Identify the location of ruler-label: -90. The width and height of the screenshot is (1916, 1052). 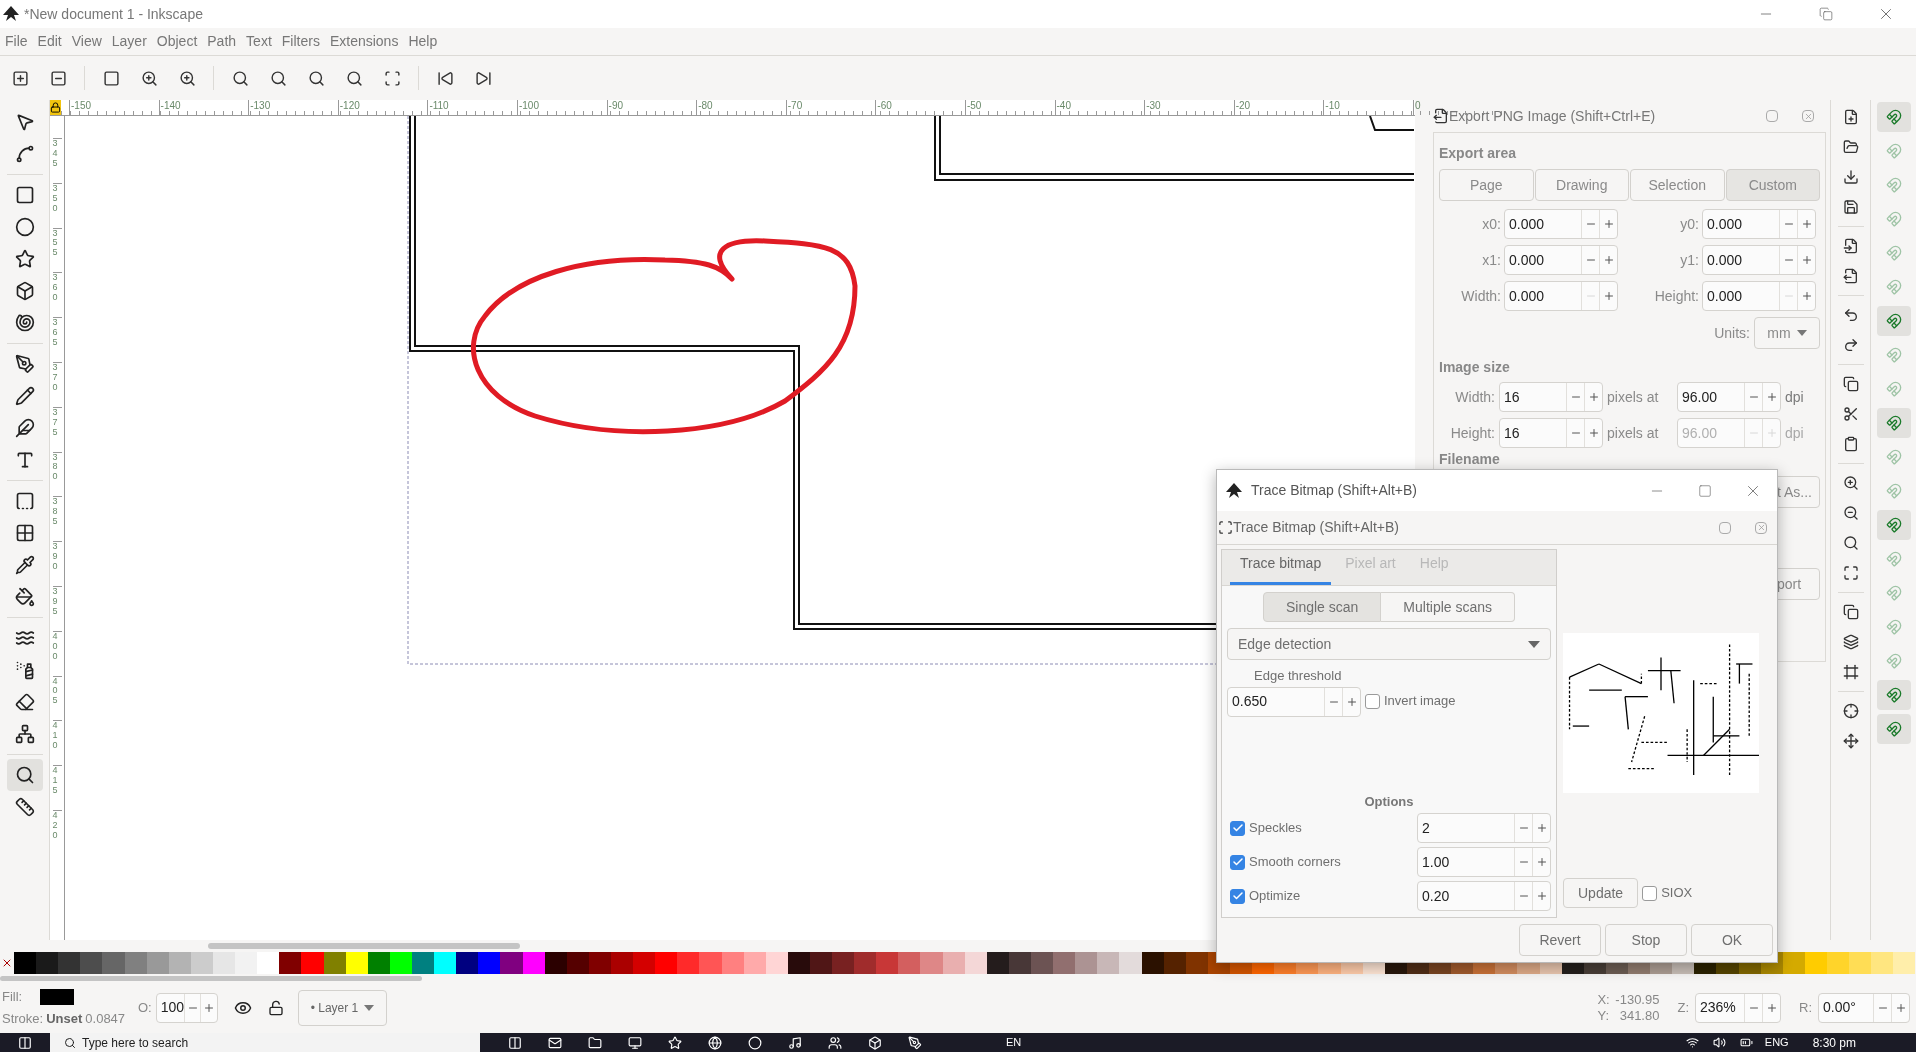
(651, 107).